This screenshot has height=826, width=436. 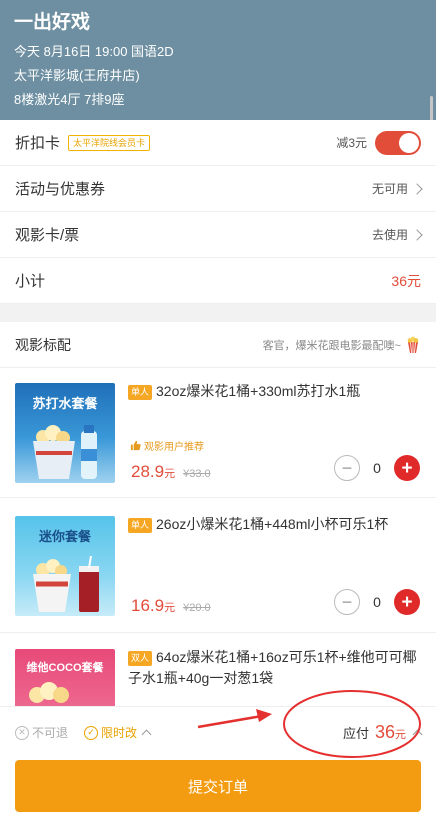 I want to click on check-circle-icon: ✓, so click(x=91, y=732).